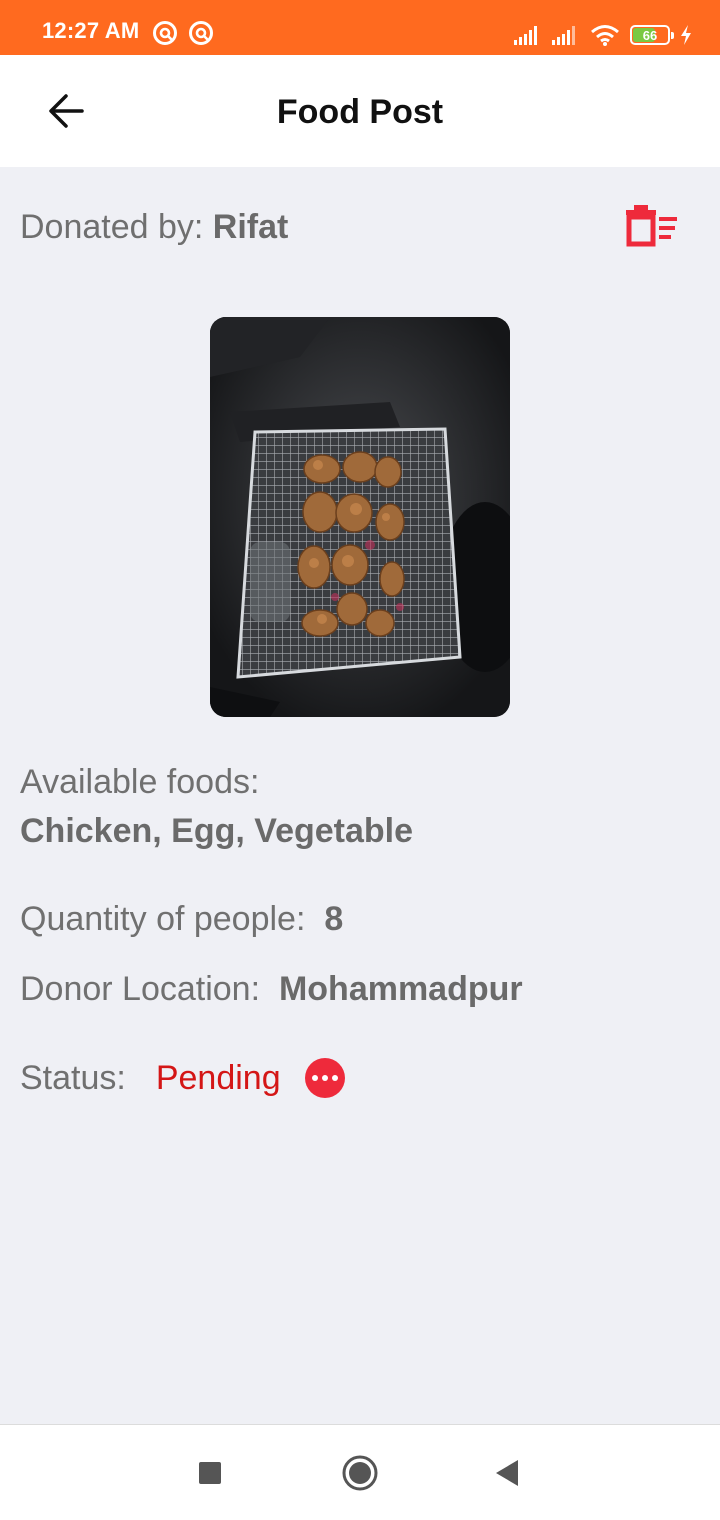 The height and width of the screenshot is (1520, 720). I want to click on back-triangle-icon, so click(507, 1473).